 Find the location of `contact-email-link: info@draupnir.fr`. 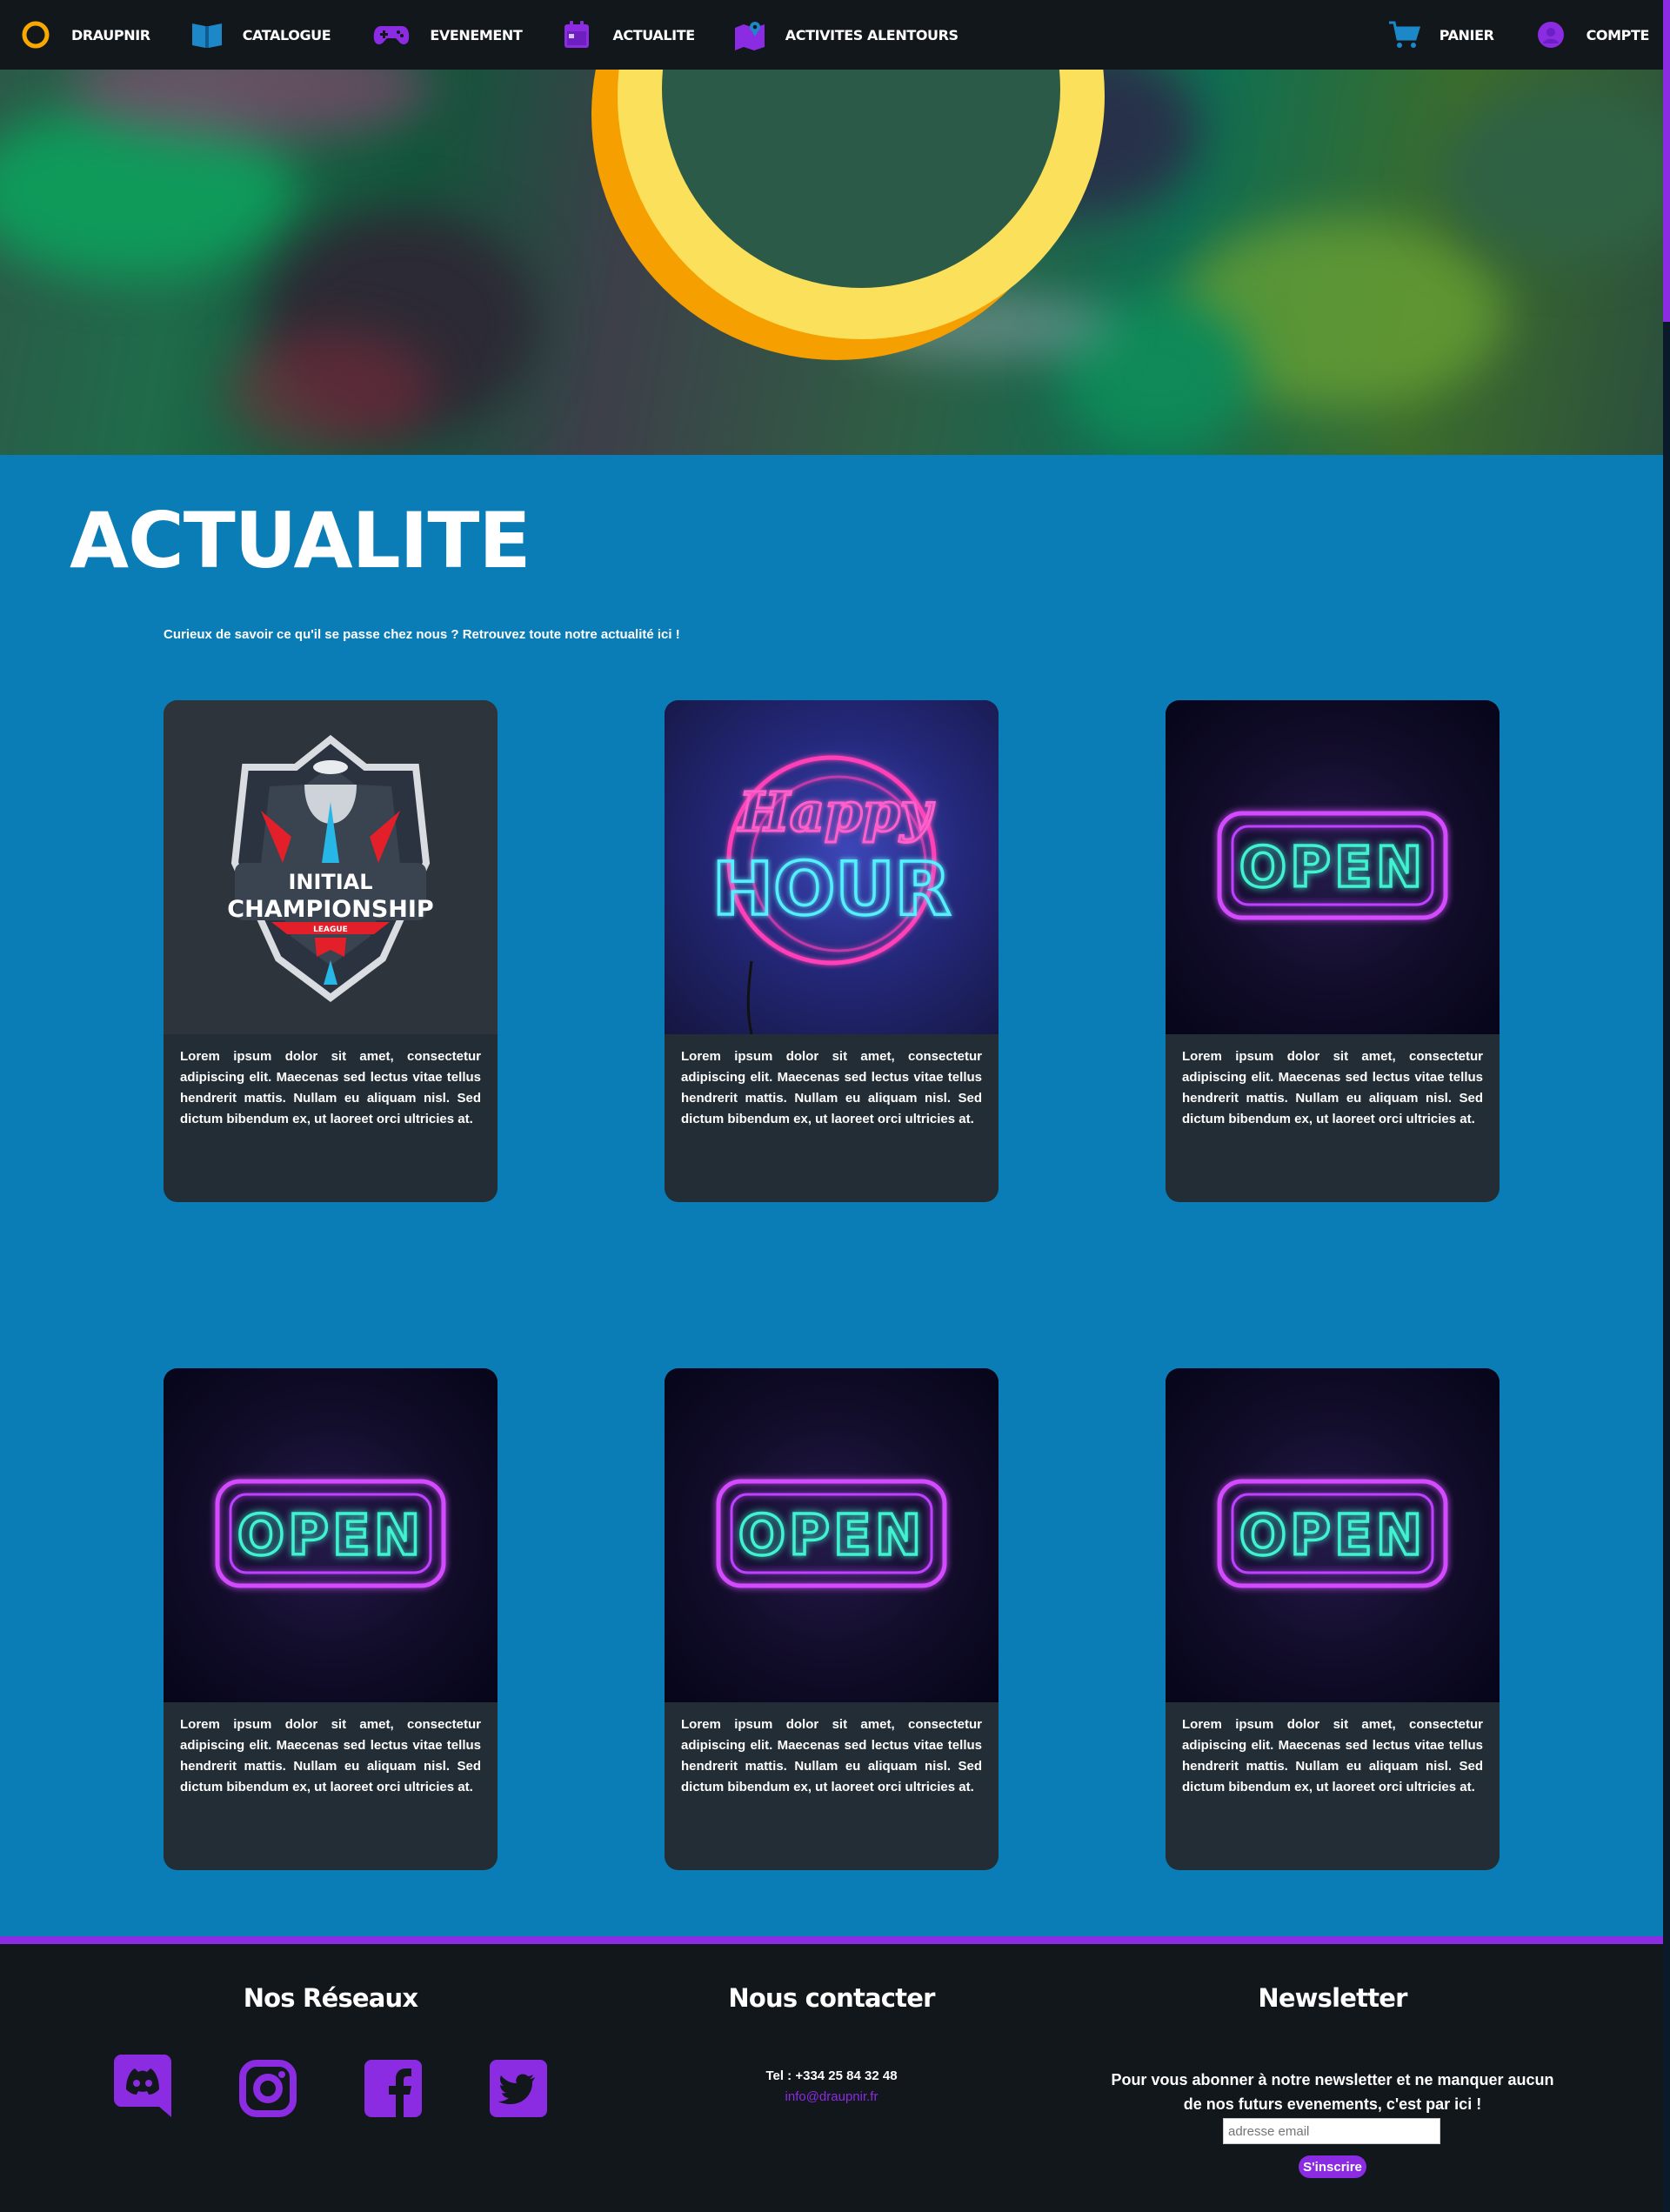

contact-email-link: info@draupnir.fr is located at coordinates (831, 2097).